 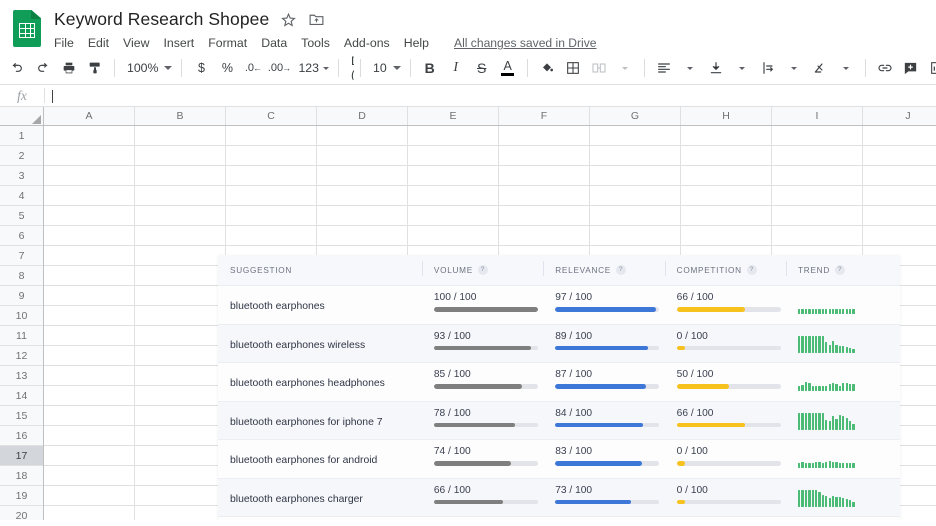 I want to click on cell-C1, so click(x=271, y=136).